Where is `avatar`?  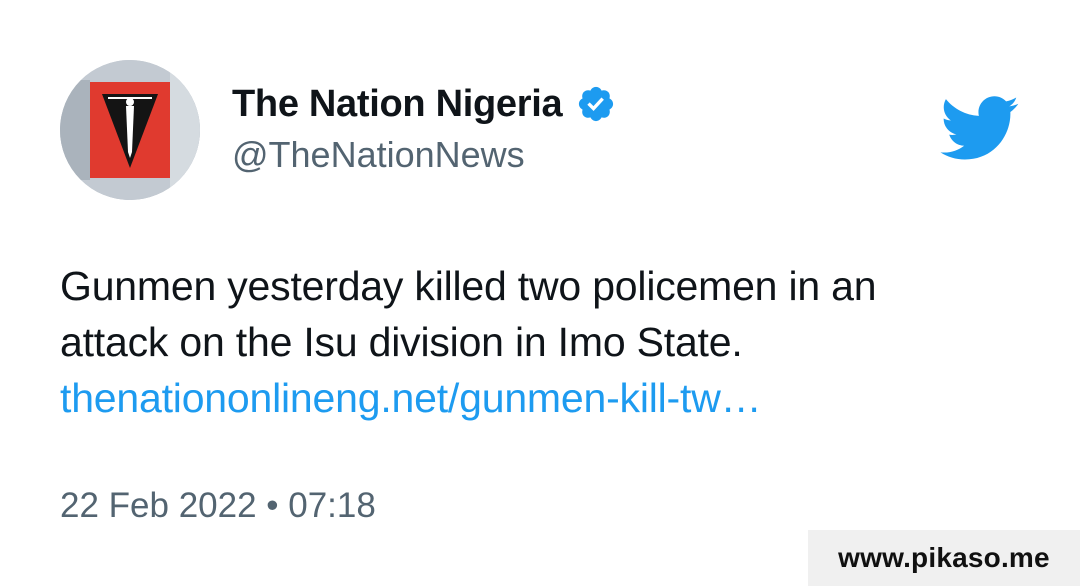
avatar is located at coordinates (130, 130).